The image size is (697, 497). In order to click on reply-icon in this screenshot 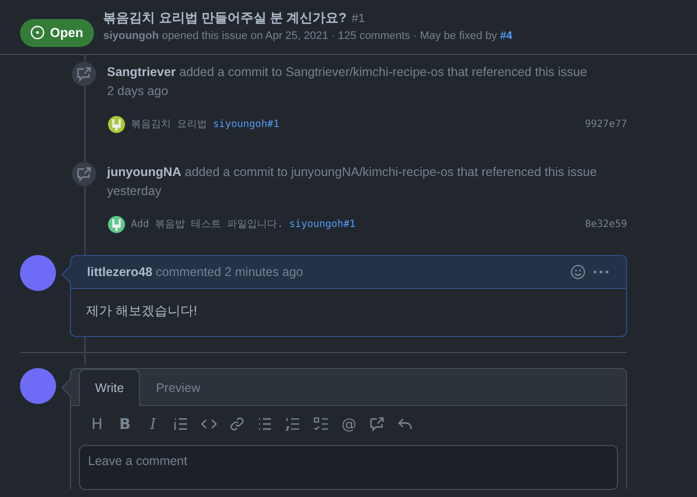, I will do `click(405, 424)`.